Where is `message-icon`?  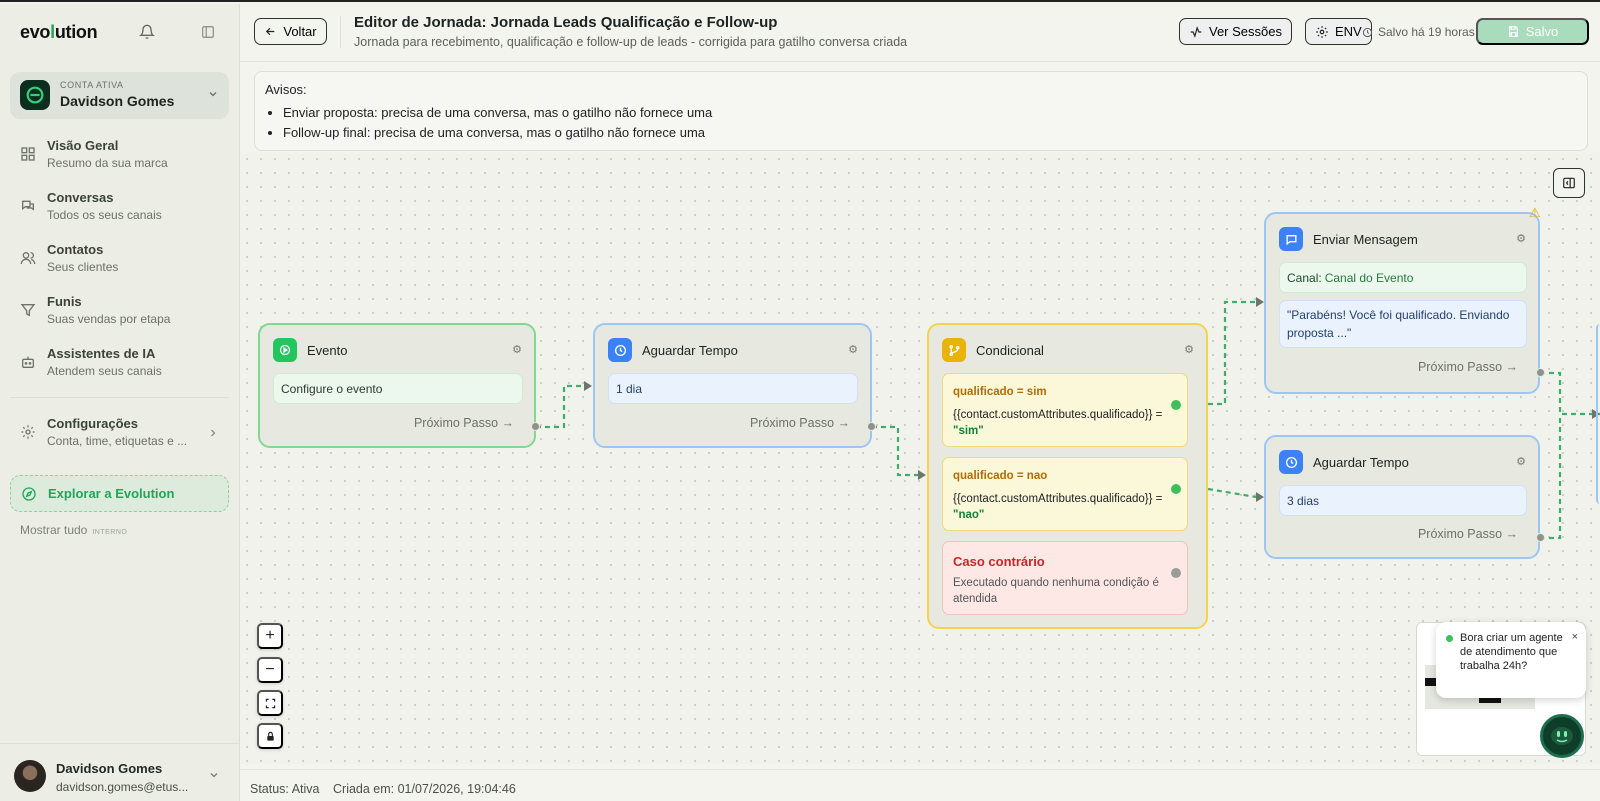
message-icon is located at coordinates (1291, 239).